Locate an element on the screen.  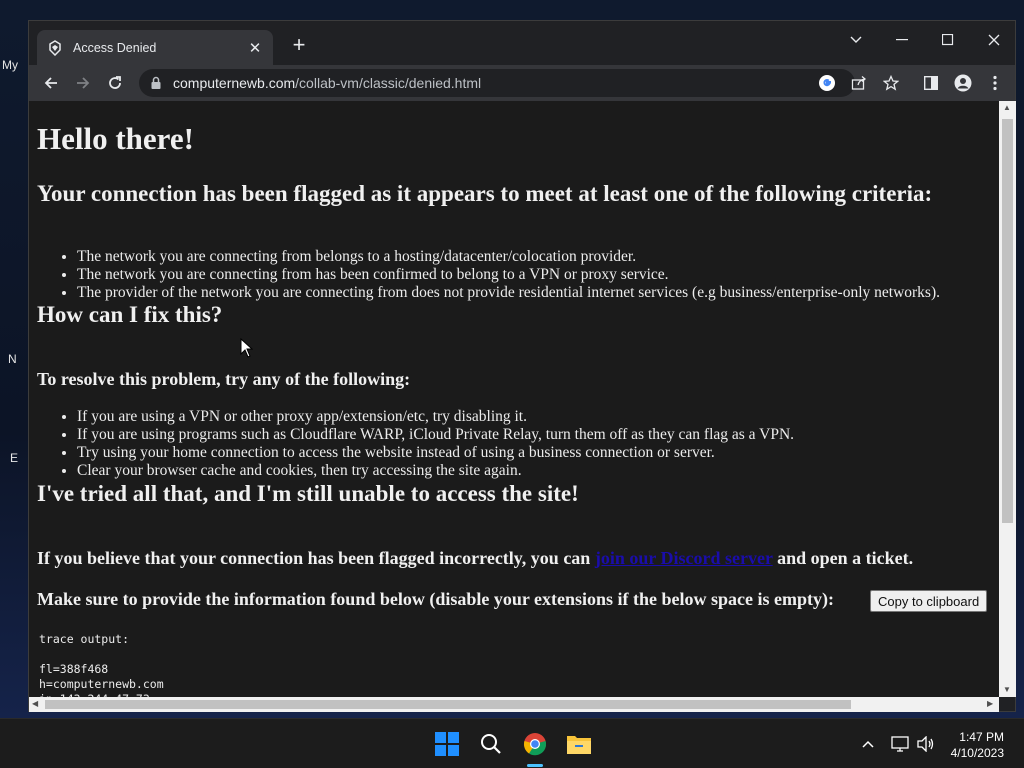
file-explorer-icon is located at coordinates (579, 744).